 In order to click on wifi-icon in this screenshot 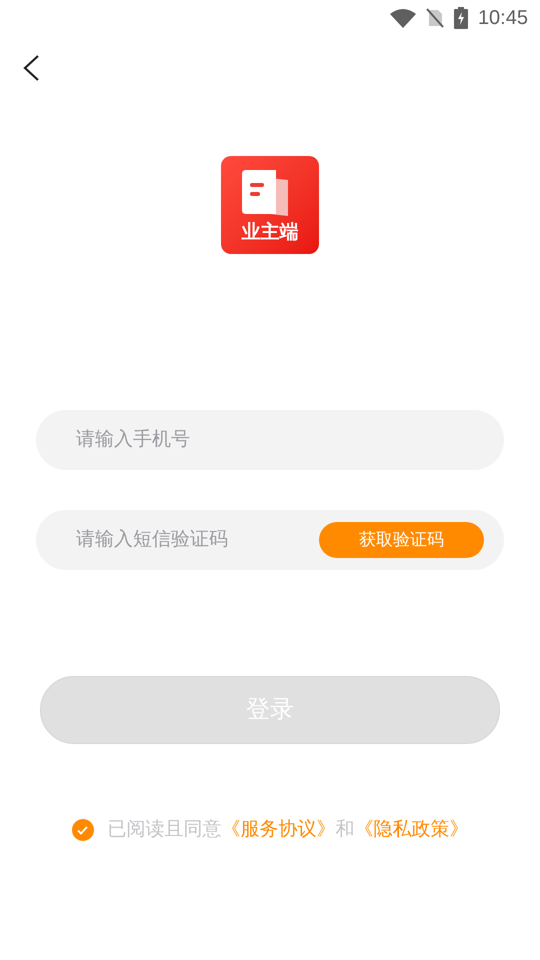, I will do `click(403, 18)`.